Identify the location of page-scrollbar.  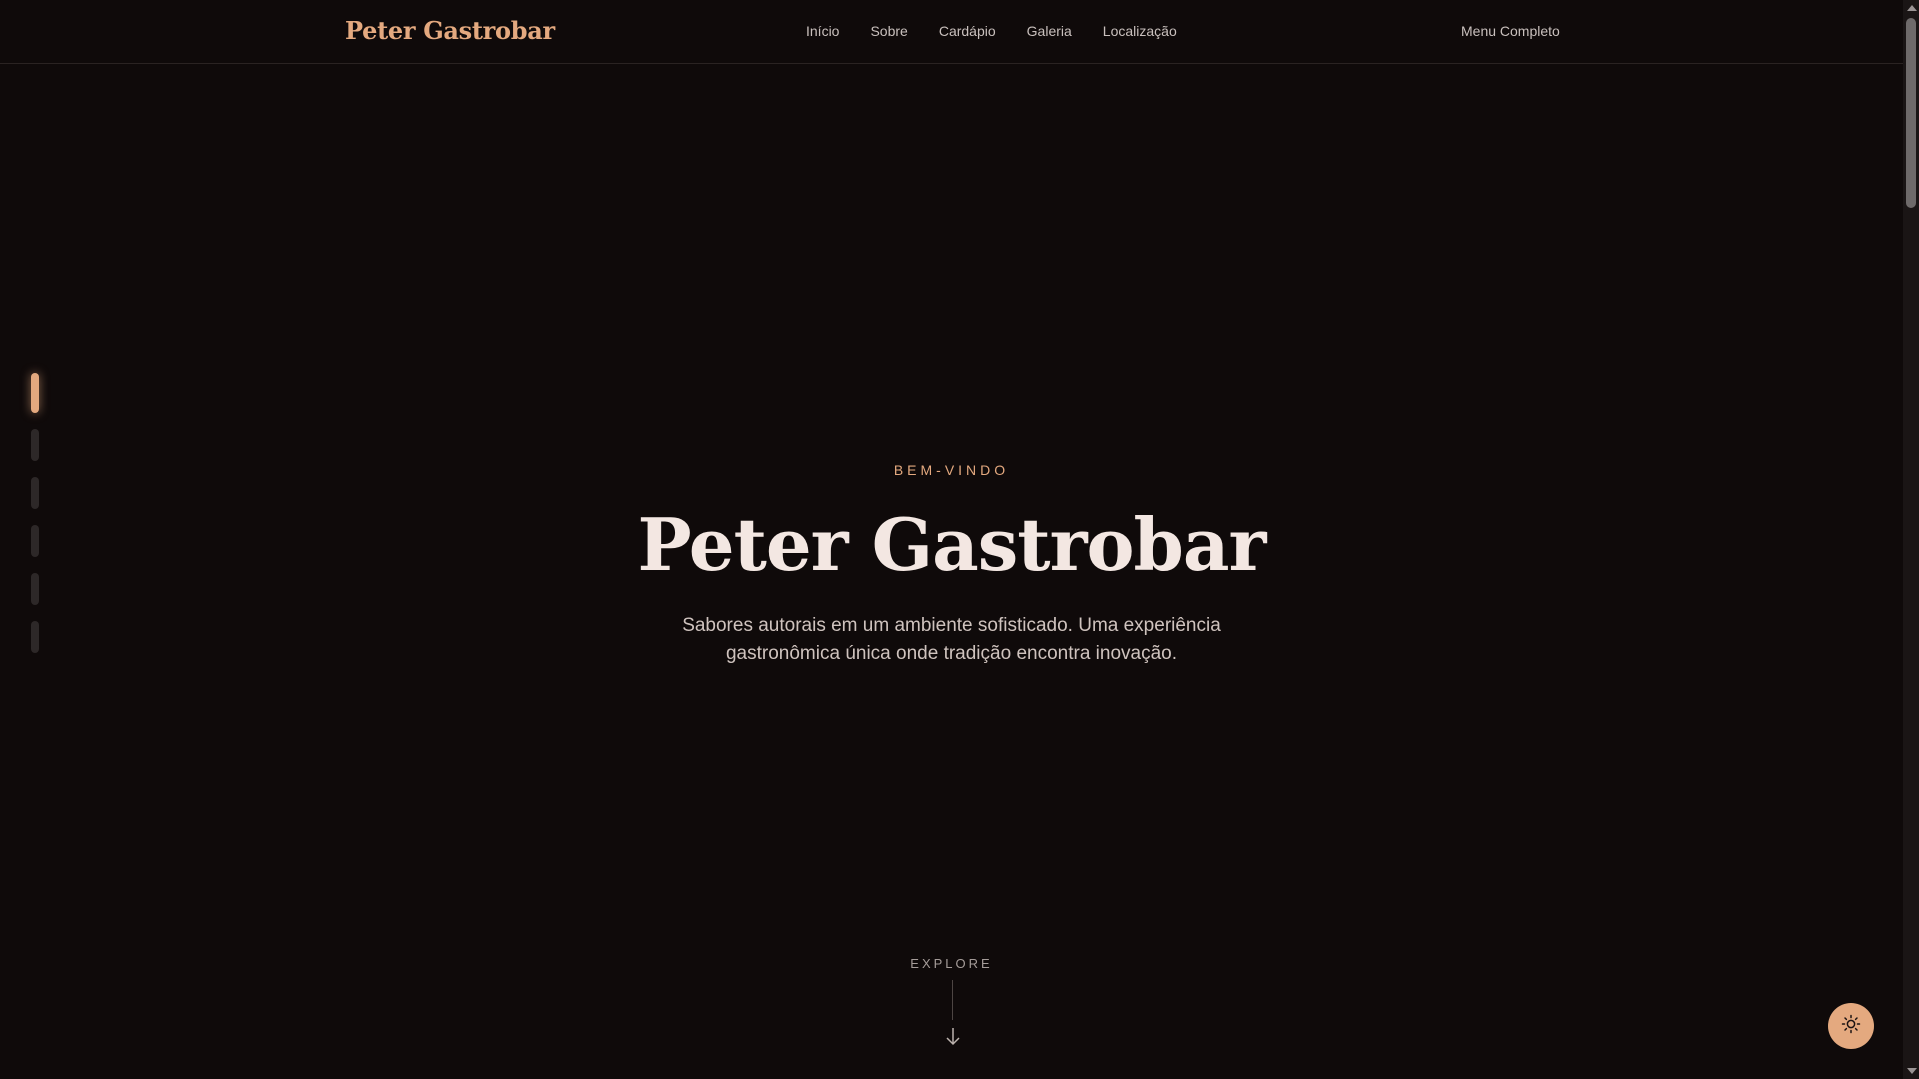
(1911, 539).